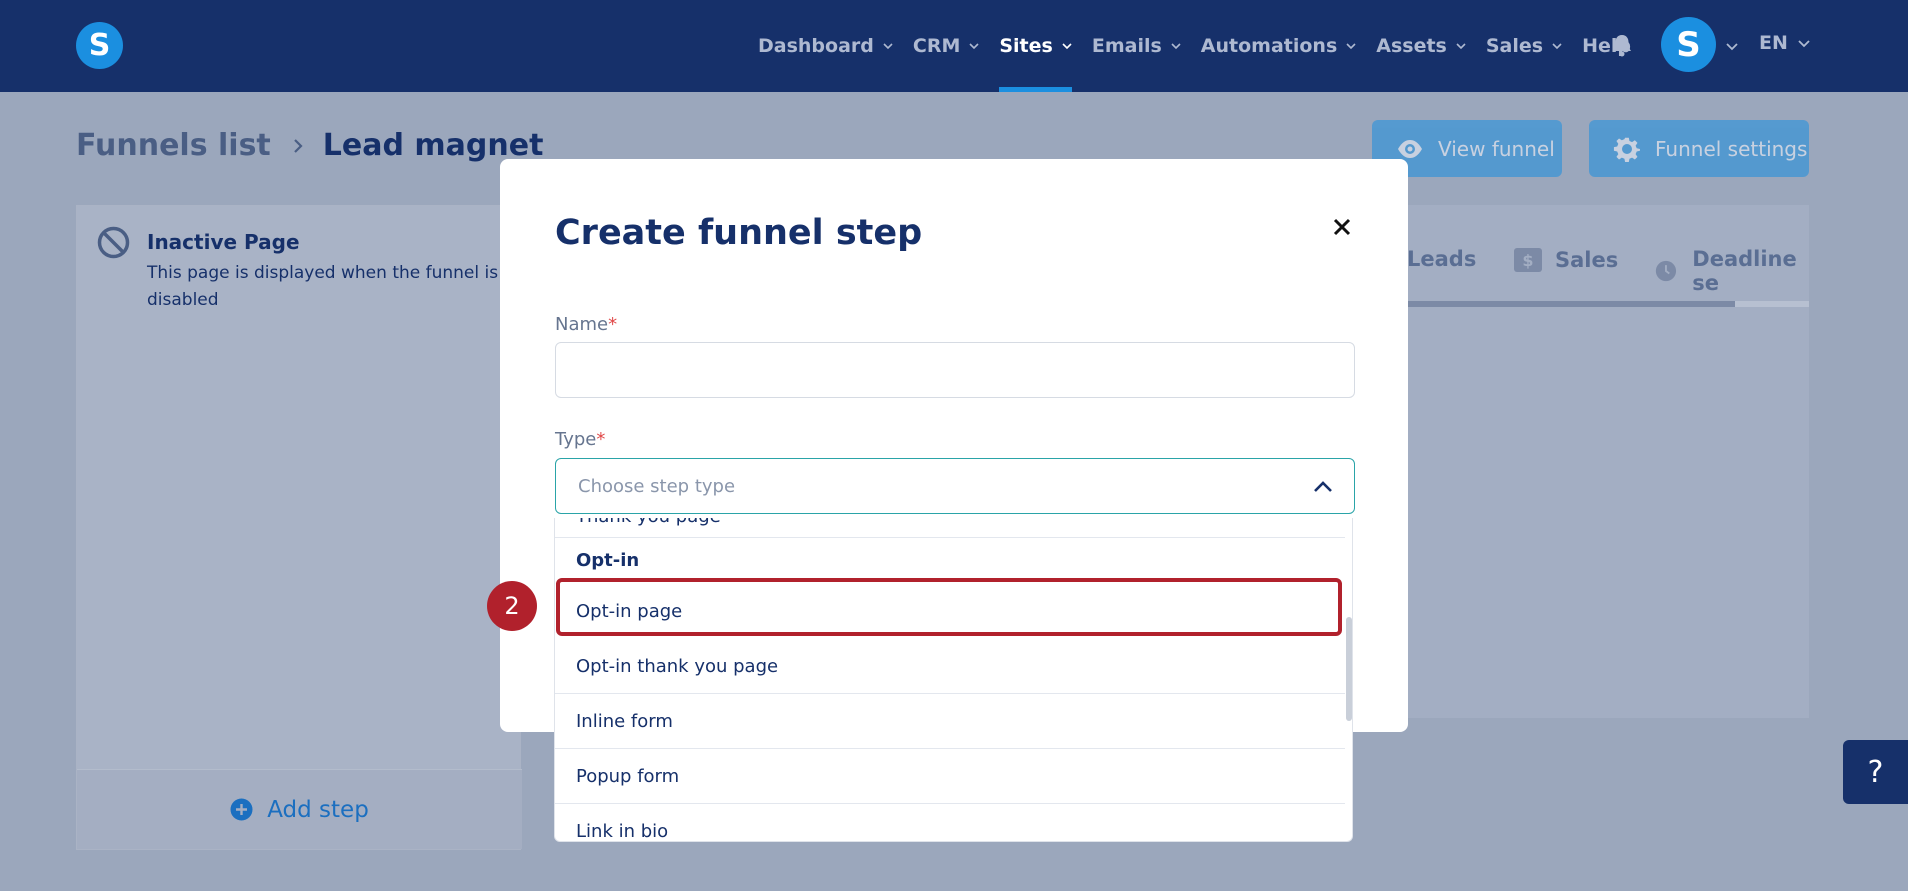  I want to click on tab-leads: Leads, so click(1441, 259).